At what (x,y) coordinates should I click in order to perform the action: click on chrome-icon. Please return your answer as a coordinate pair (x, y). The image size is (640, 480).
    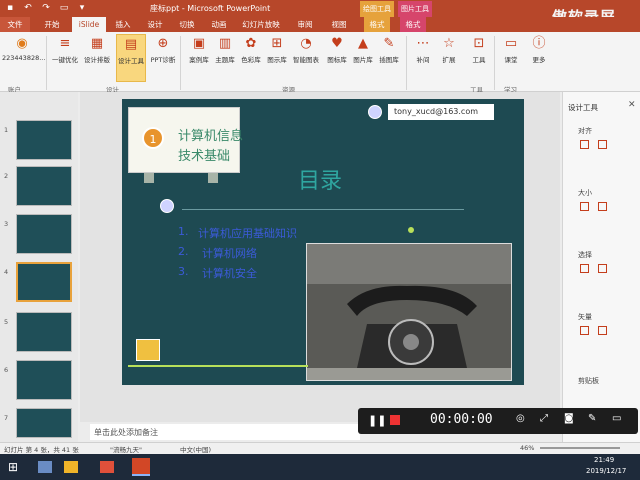
    Looking at the image, I should click on (107, 467).